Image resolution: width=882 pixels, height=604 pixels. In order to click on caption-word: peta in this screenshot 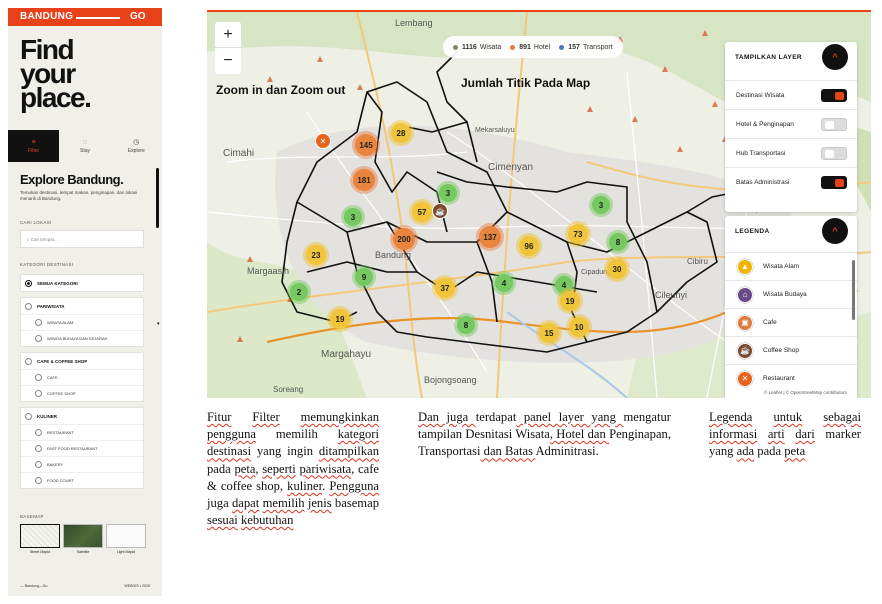, I will do `click(795, 451)`.